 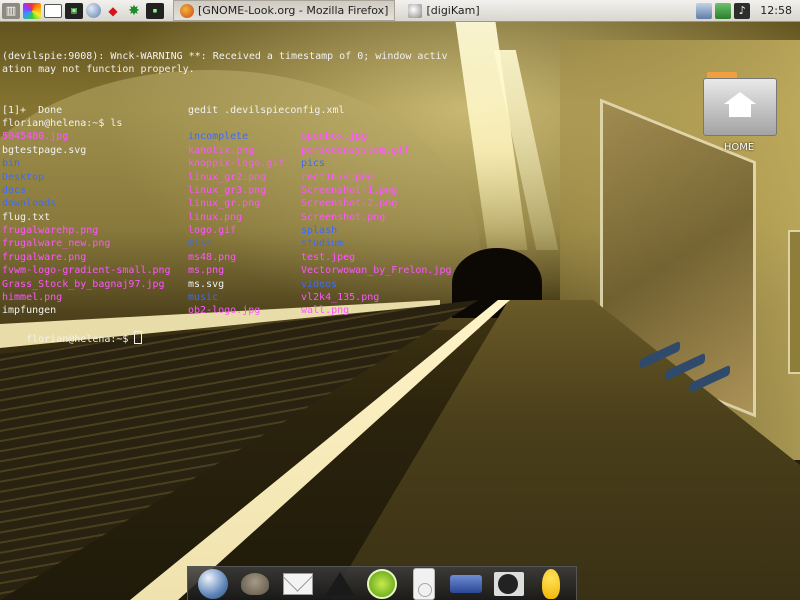 What do you see at coordinates (397, 297) in the screenshot?
I see `ls-row: himmel.png music vl2k4_135.png` at bounding box center [397, 297].